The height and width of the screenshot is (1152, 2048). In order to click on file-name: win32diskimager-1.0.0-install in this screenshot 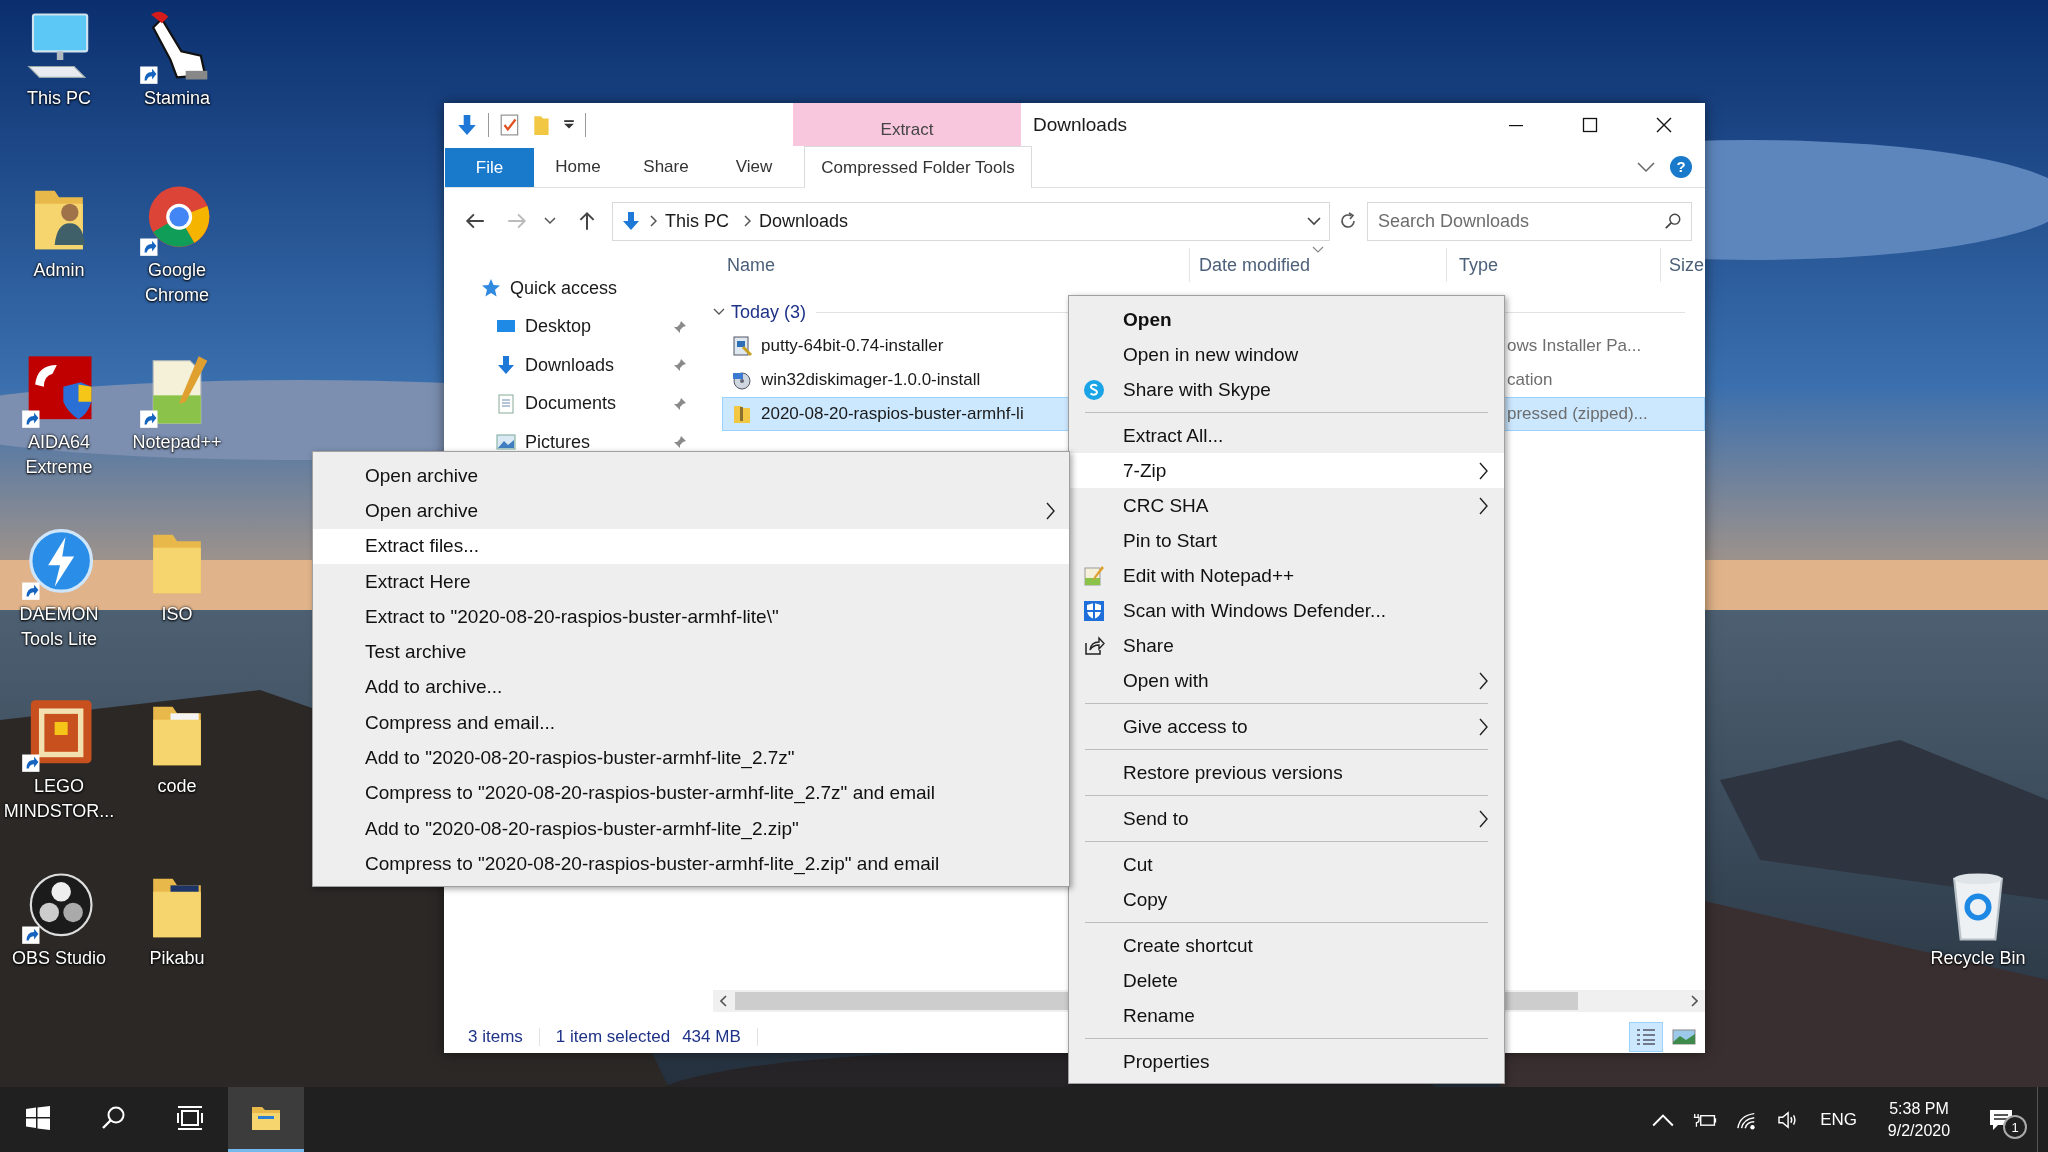, I will do `click(871, 380)`.